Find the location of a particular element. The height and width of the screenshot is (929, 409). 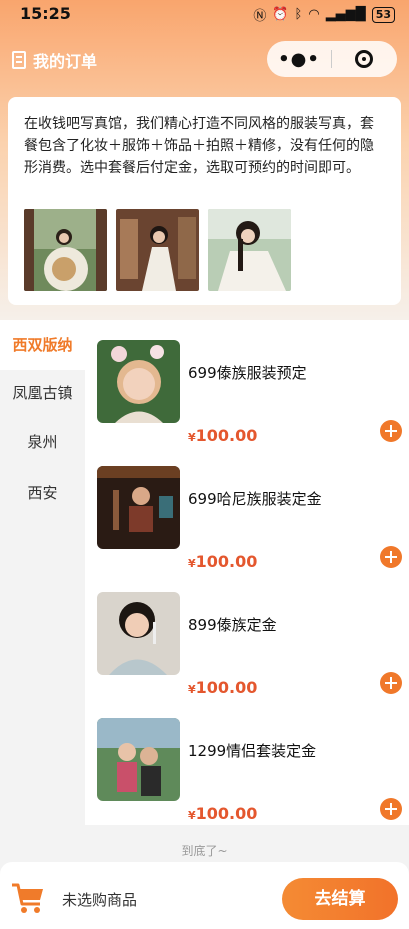

close-target-button is located at coordinates (364, 59).